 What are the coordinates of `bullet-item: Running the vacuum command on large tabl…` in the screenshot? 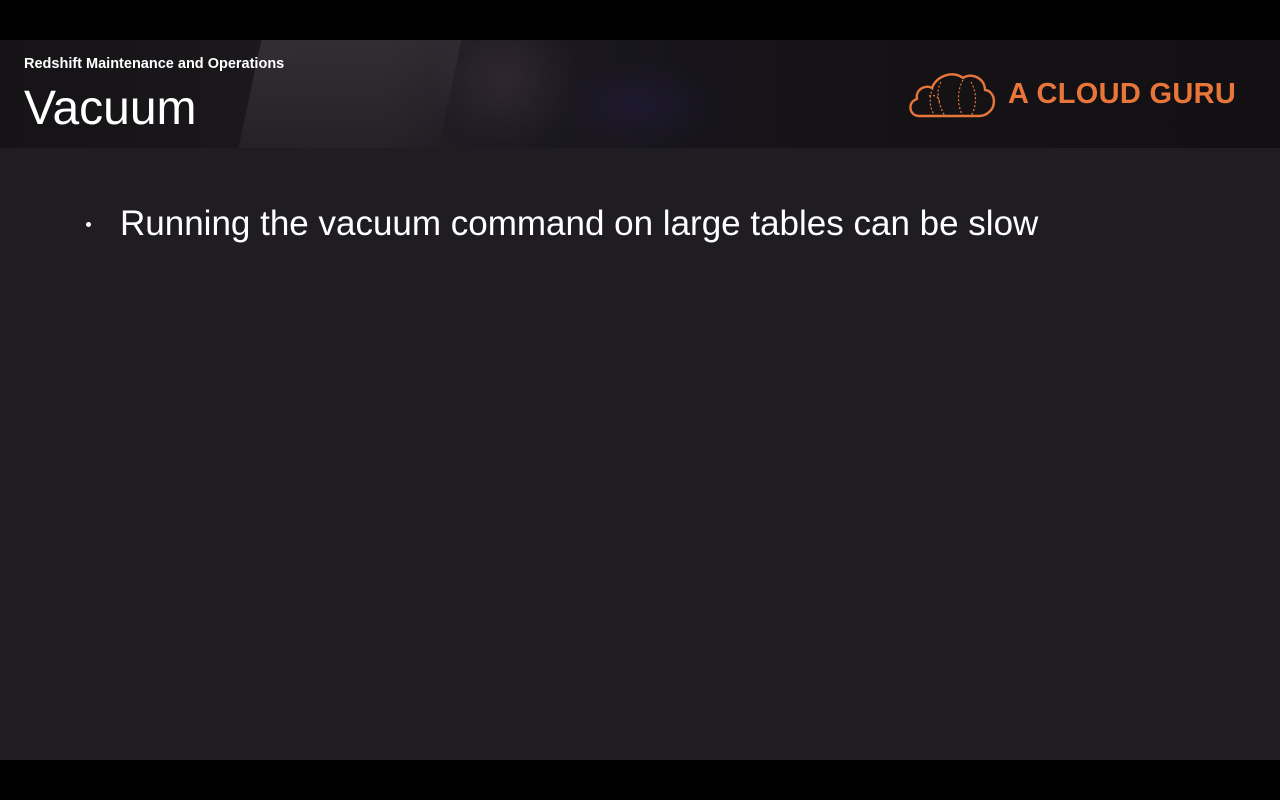 It's located at (562, 224).